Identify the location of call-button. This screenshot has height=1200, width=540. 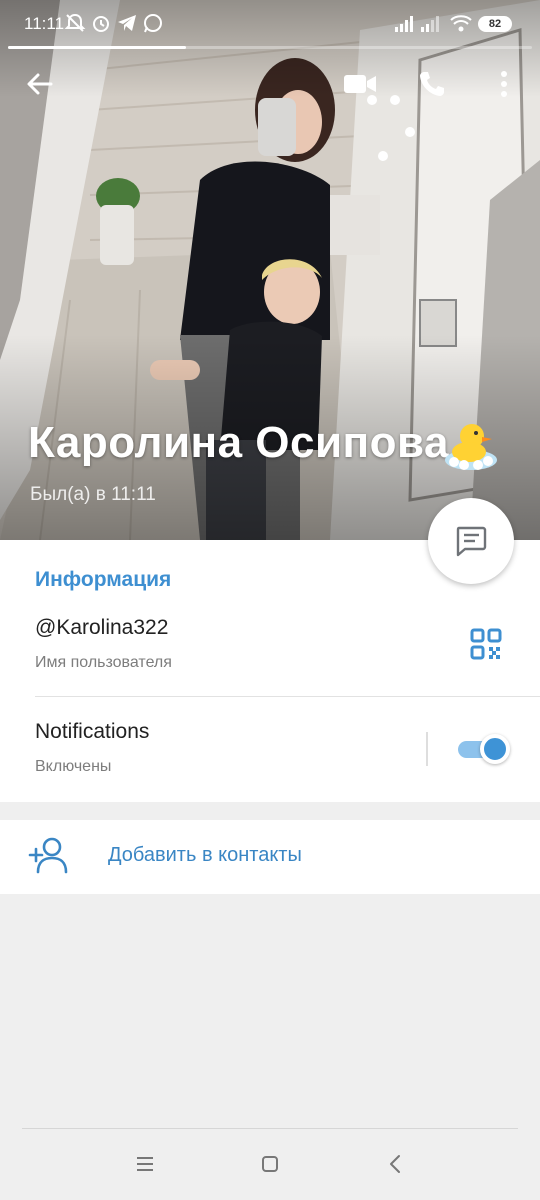
(432, 84).